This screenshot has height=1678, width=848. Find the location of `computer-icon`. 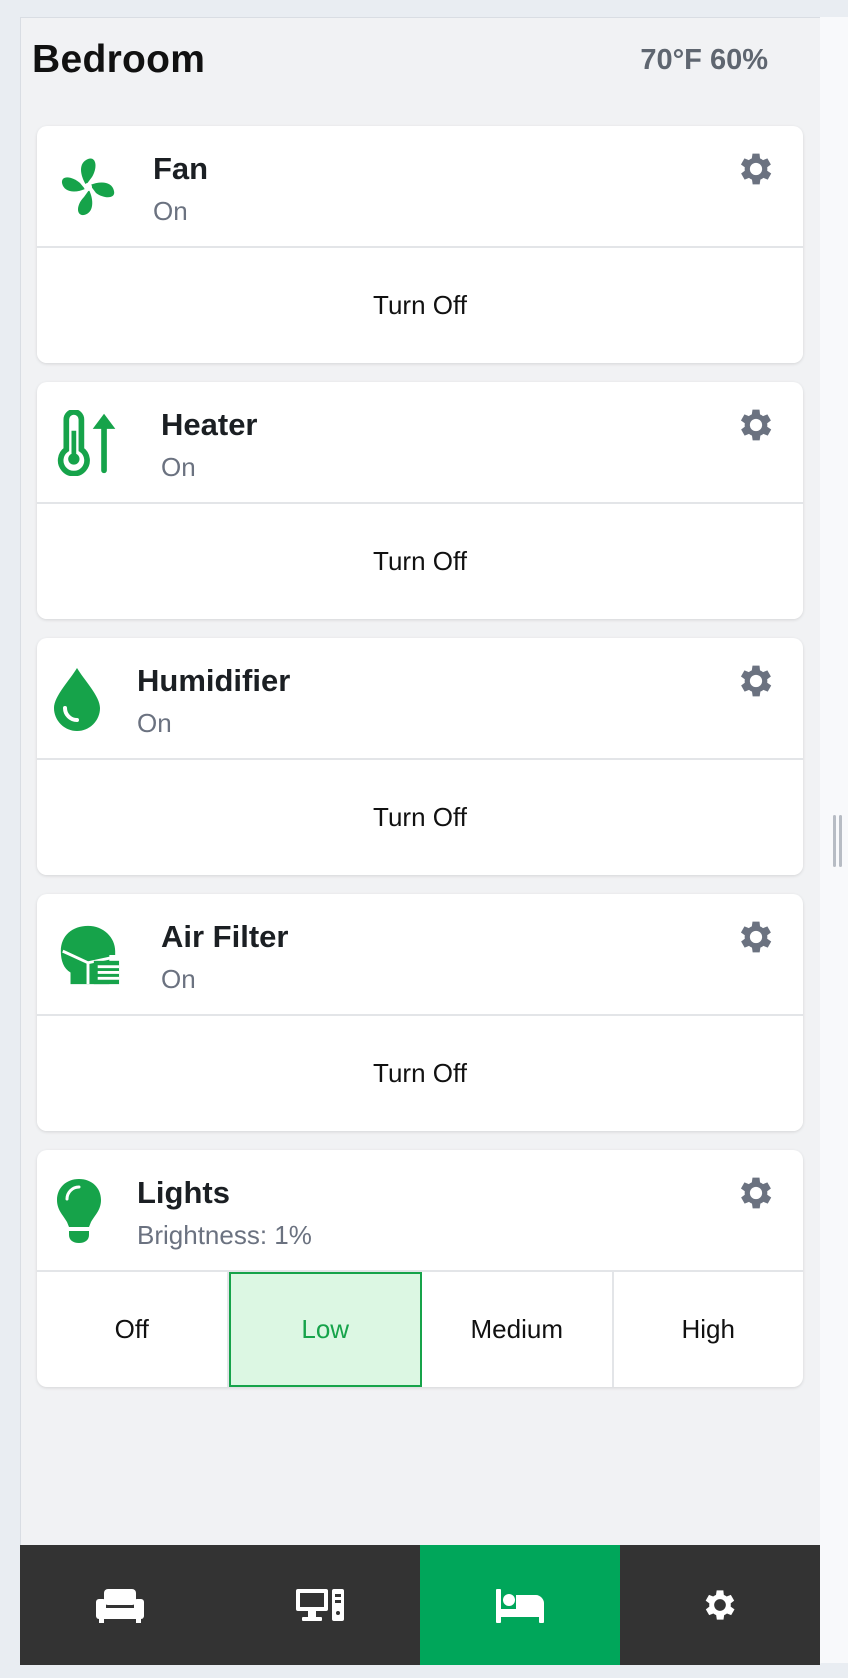

computer-icon is located at coordinates (320, 1605).